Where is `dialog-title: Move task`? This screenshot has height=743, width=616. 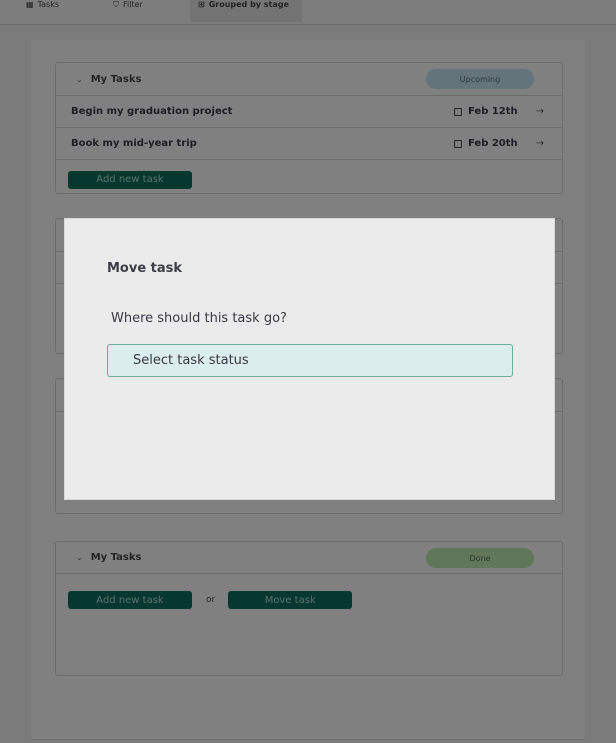 dialog-title: Move task is located at coordinates (145, 268).